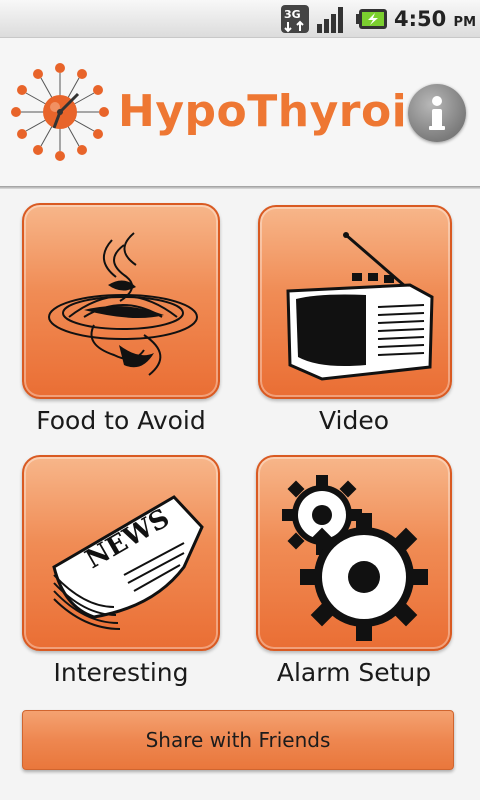 The image size is (480, 800). What do you see at coordinates (123, 304) in the screenshot?
I see `food-dish-icon` at bounding box center [123, 304].